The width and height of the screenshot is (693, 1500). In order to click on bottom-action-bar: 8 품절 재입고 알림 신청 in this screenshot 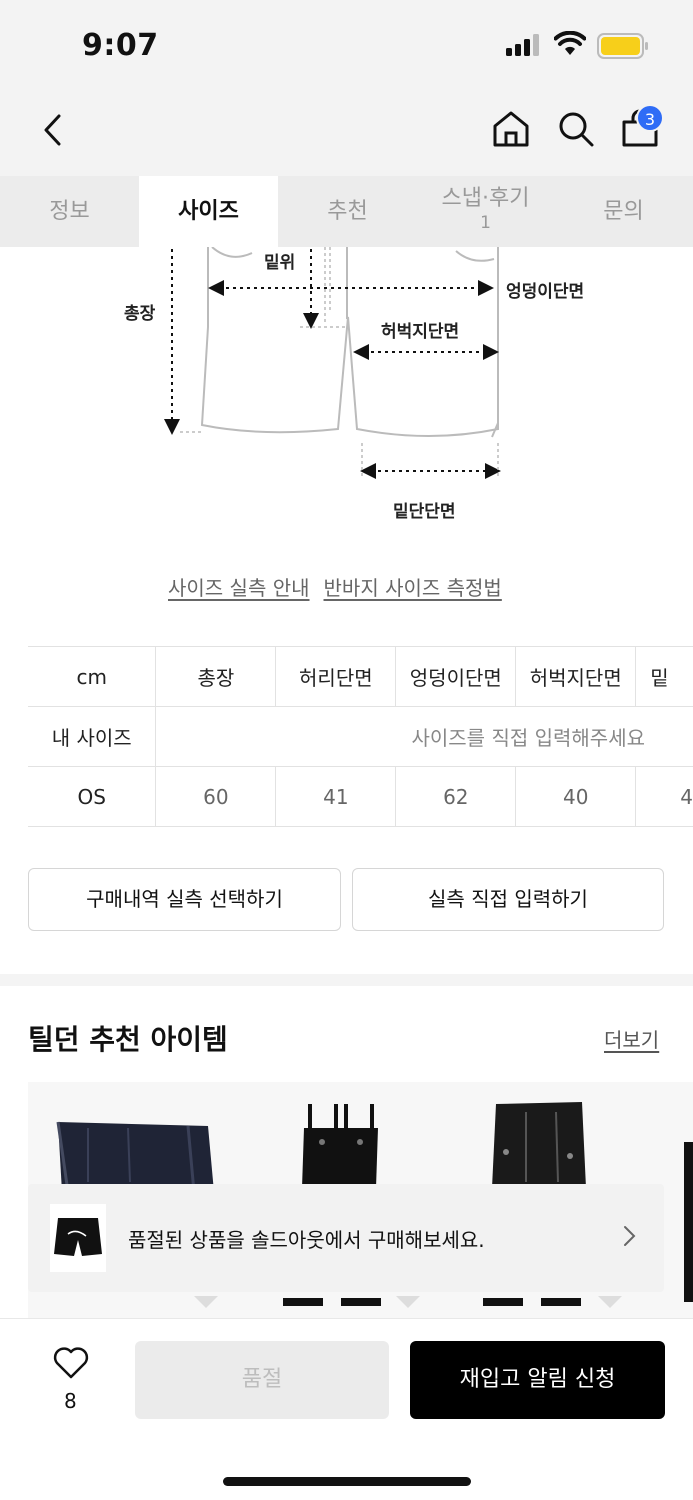, I will do `click(346, 1409)`.